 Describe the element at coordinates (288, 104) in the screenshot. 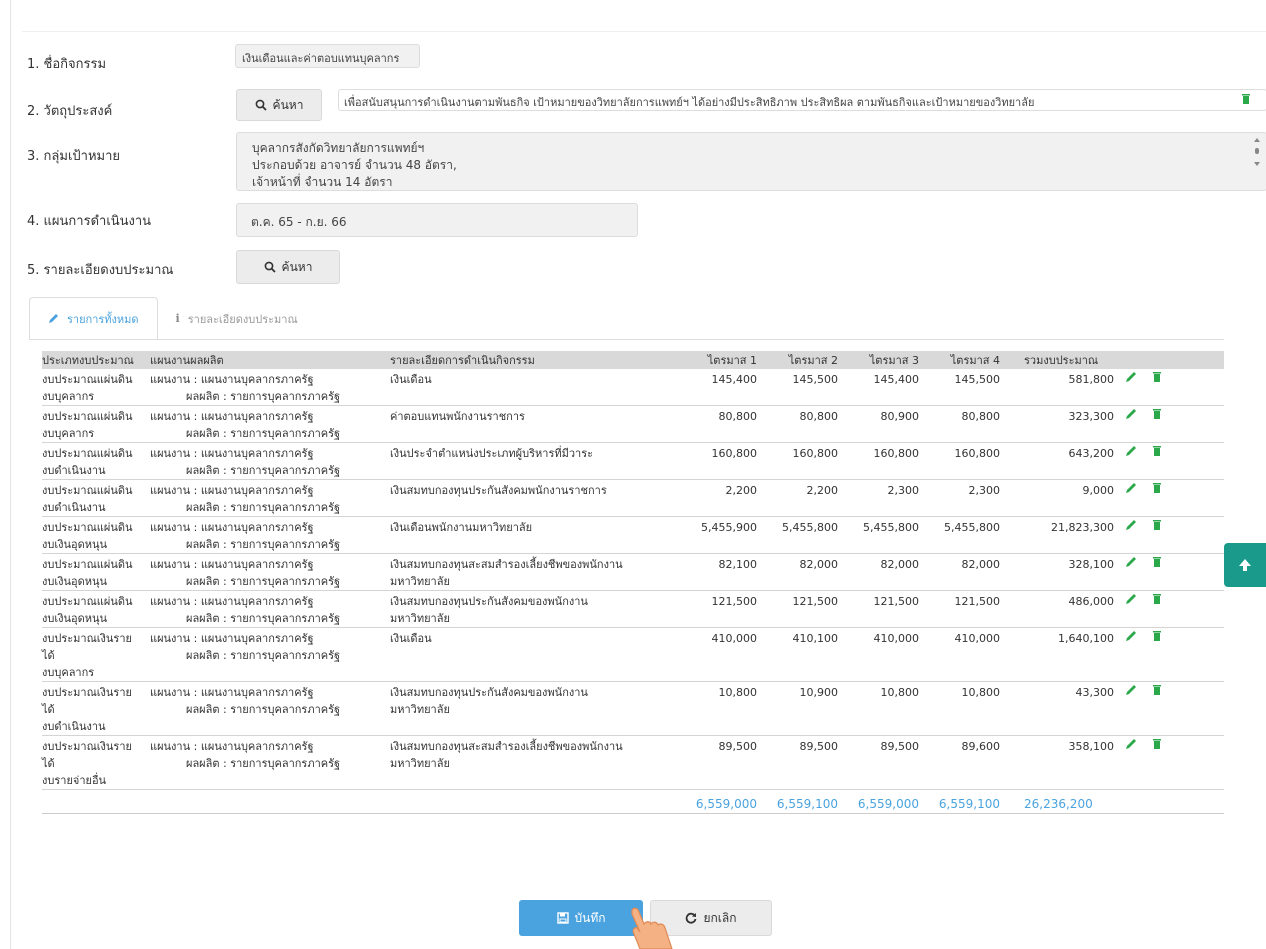

I see `objective-search-label: ค้นหา` at that location.